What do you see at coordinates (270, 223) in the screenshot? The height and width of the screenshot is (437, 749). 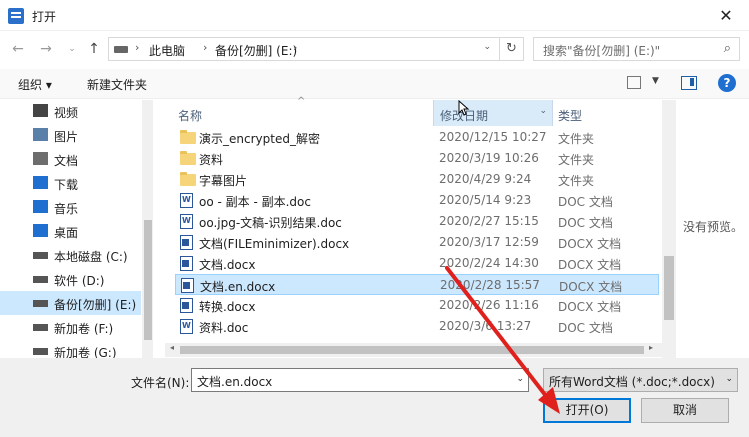 I see `file-name: oo.jpg-文稿-识别结果.doc` at bounding box center [270, 223].